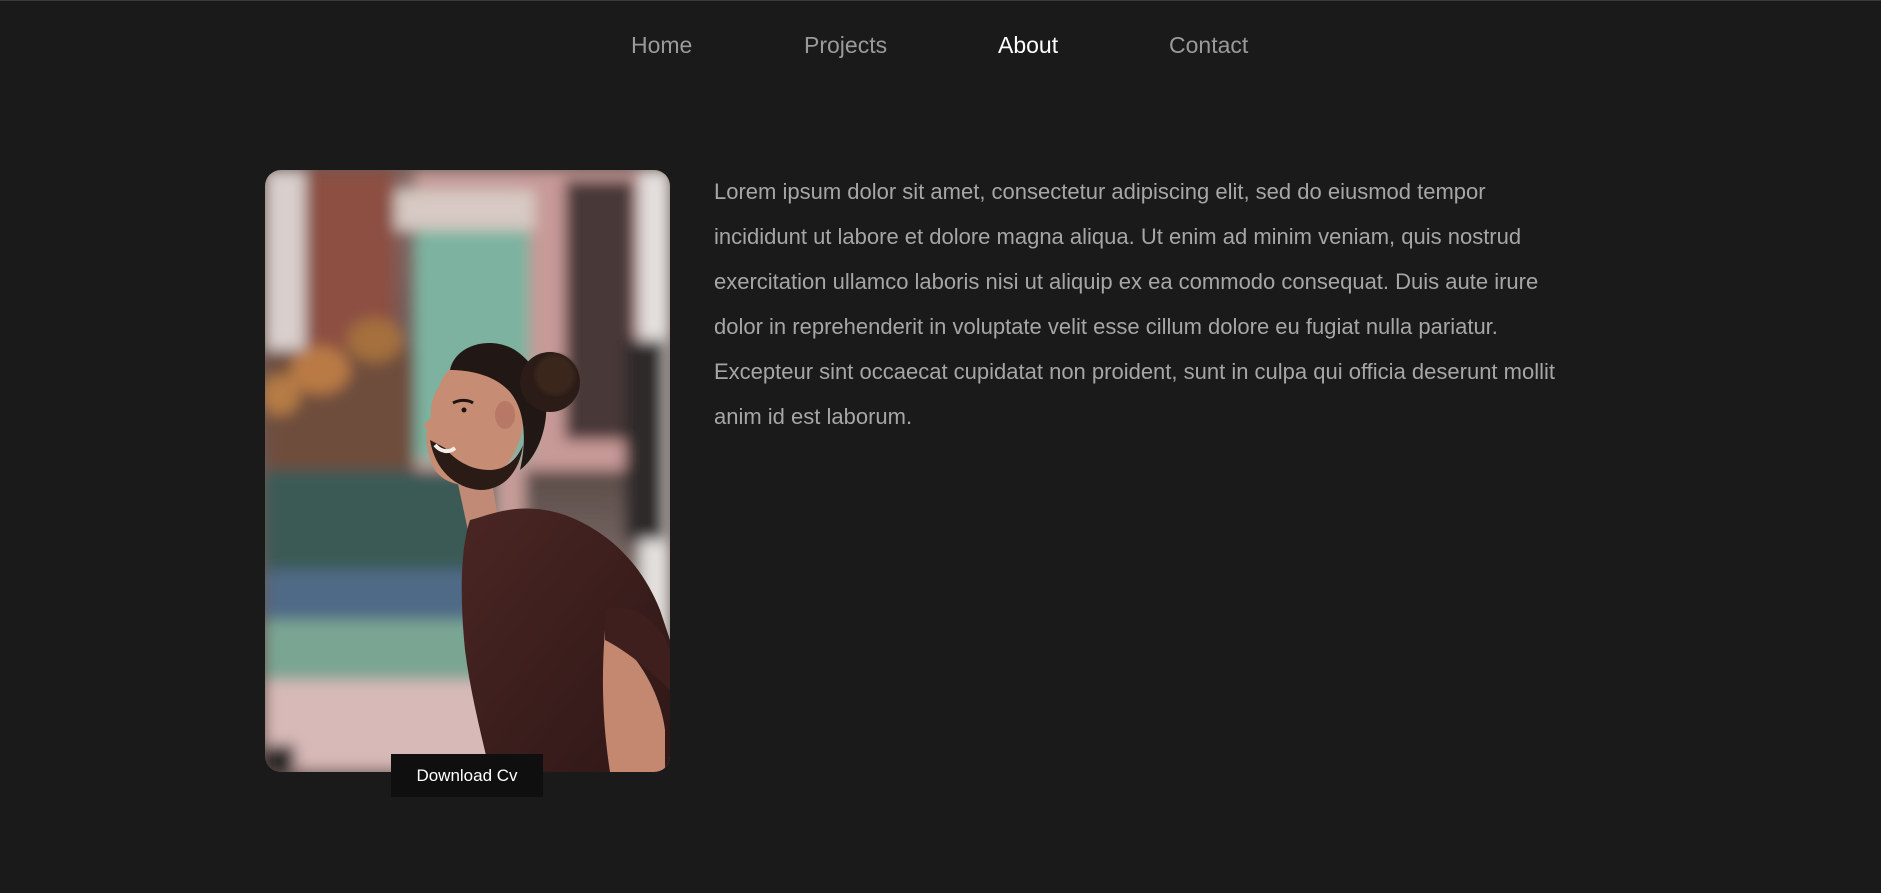 The height and width of the screenshot is (893, 1881). I want to click on profile-photo, so click(467, 471).